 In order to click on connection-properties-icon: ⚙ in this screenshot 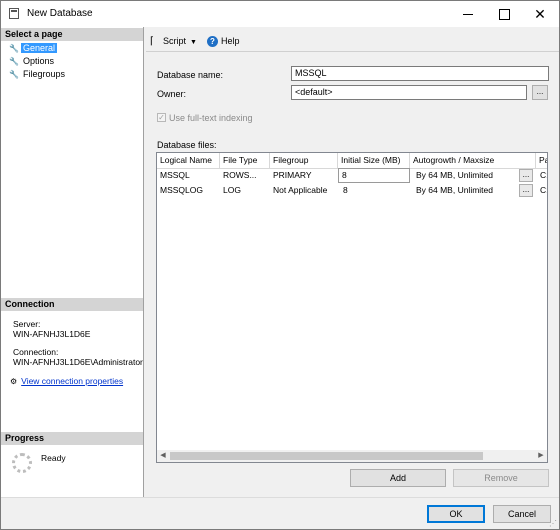, I will do `click(14, 381)`.